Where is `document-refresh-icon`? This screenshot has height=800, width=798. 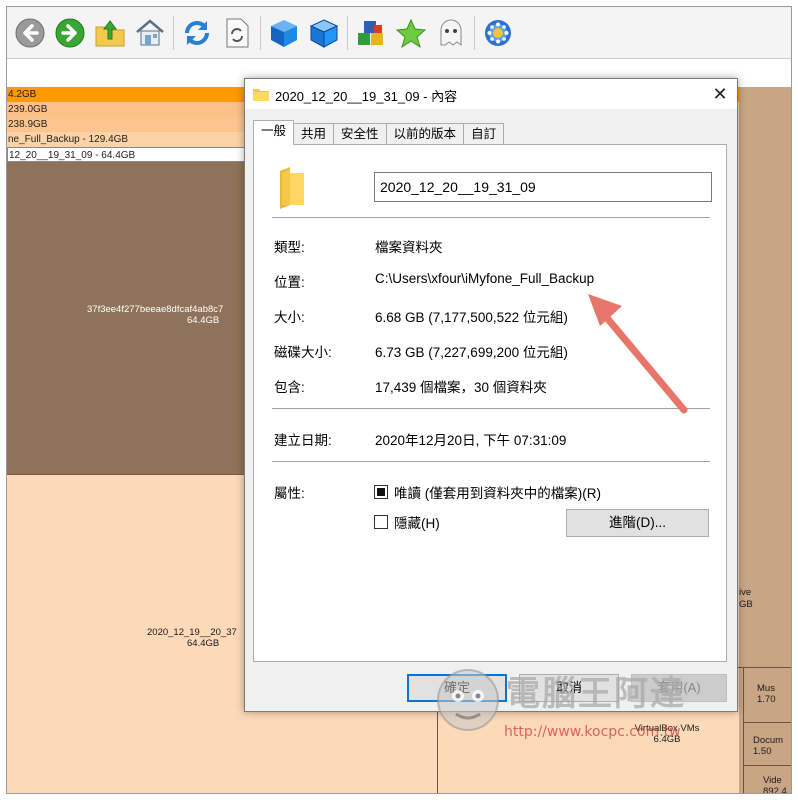
document-refresh-icon is located at coordinates (237, 32).